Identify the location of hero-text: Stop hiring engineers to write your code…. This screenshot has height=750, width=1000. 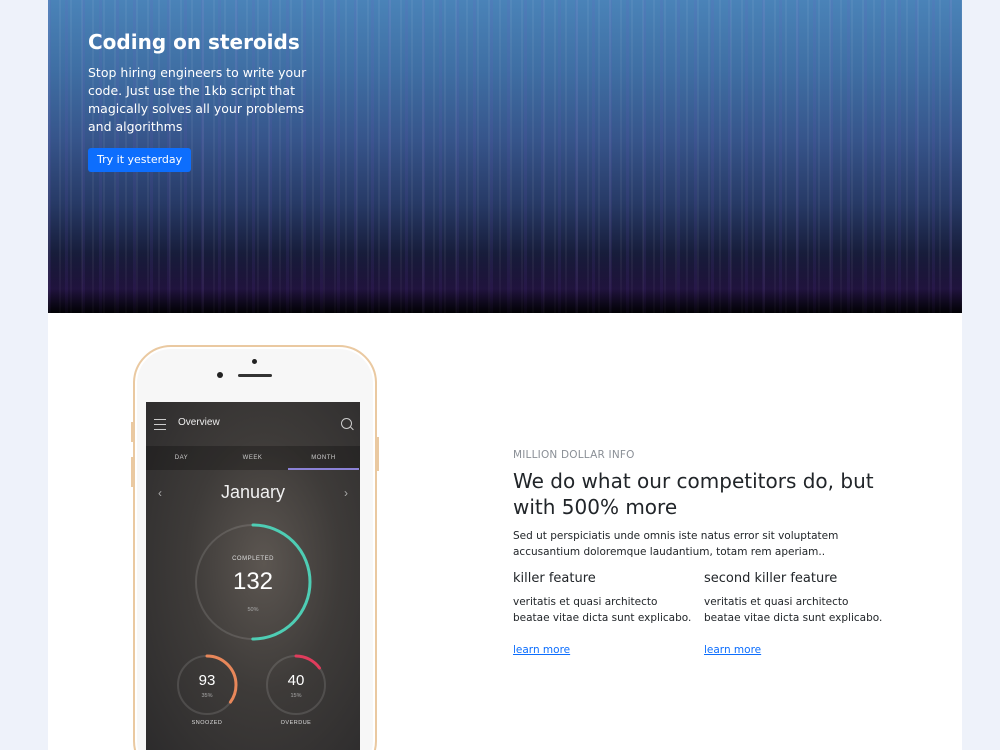
(197, 99).